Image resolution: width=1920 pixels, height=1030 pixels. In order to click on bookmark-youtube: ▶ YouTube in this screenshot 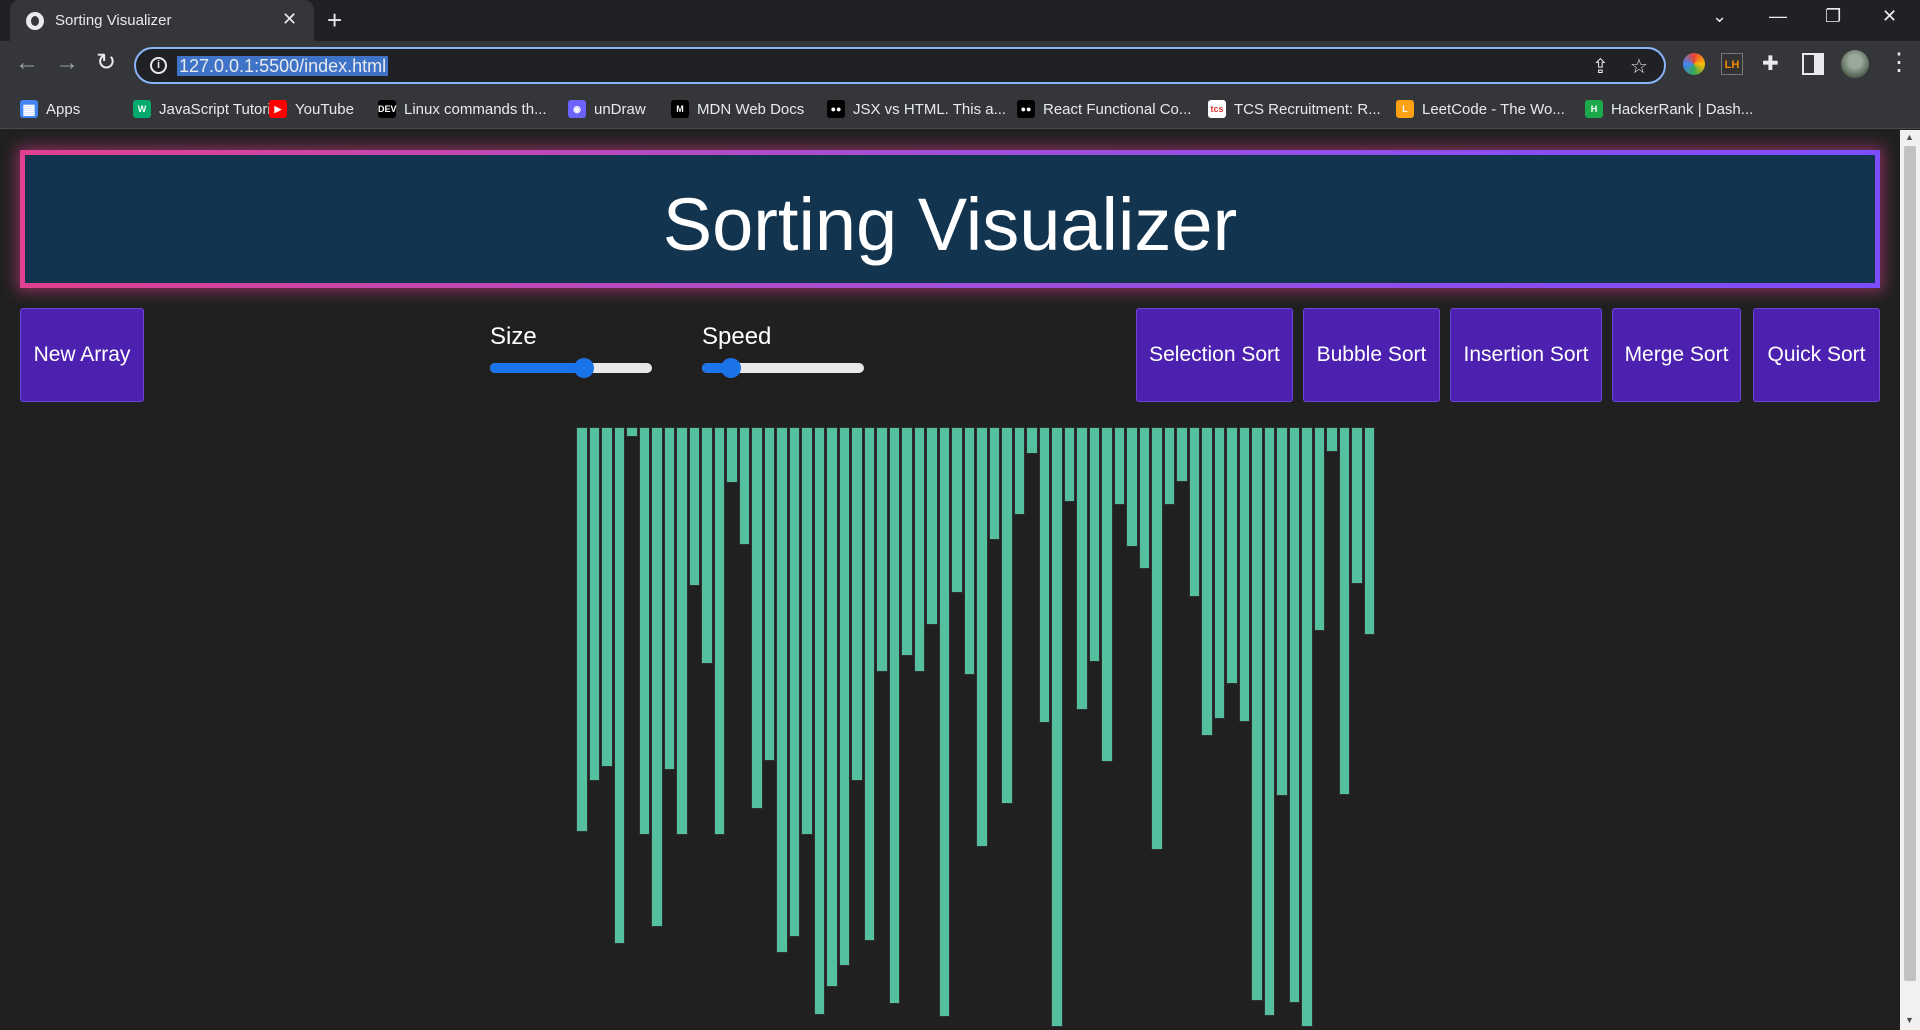, I will do `click(311, 109)`.